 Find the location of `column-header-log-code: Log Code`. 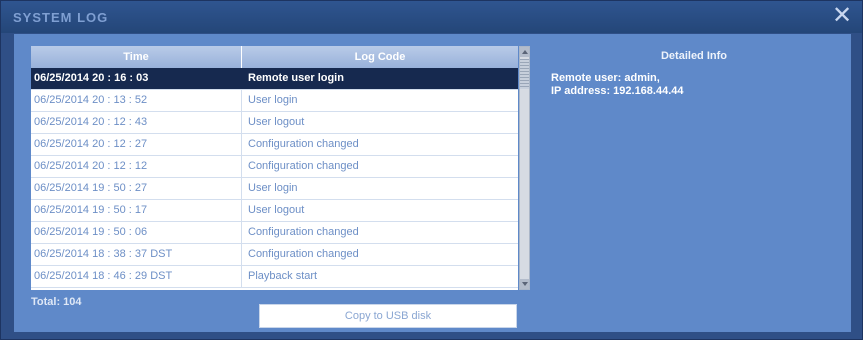

column-header-log-code: Log Code is located at coordinates (380, 57).